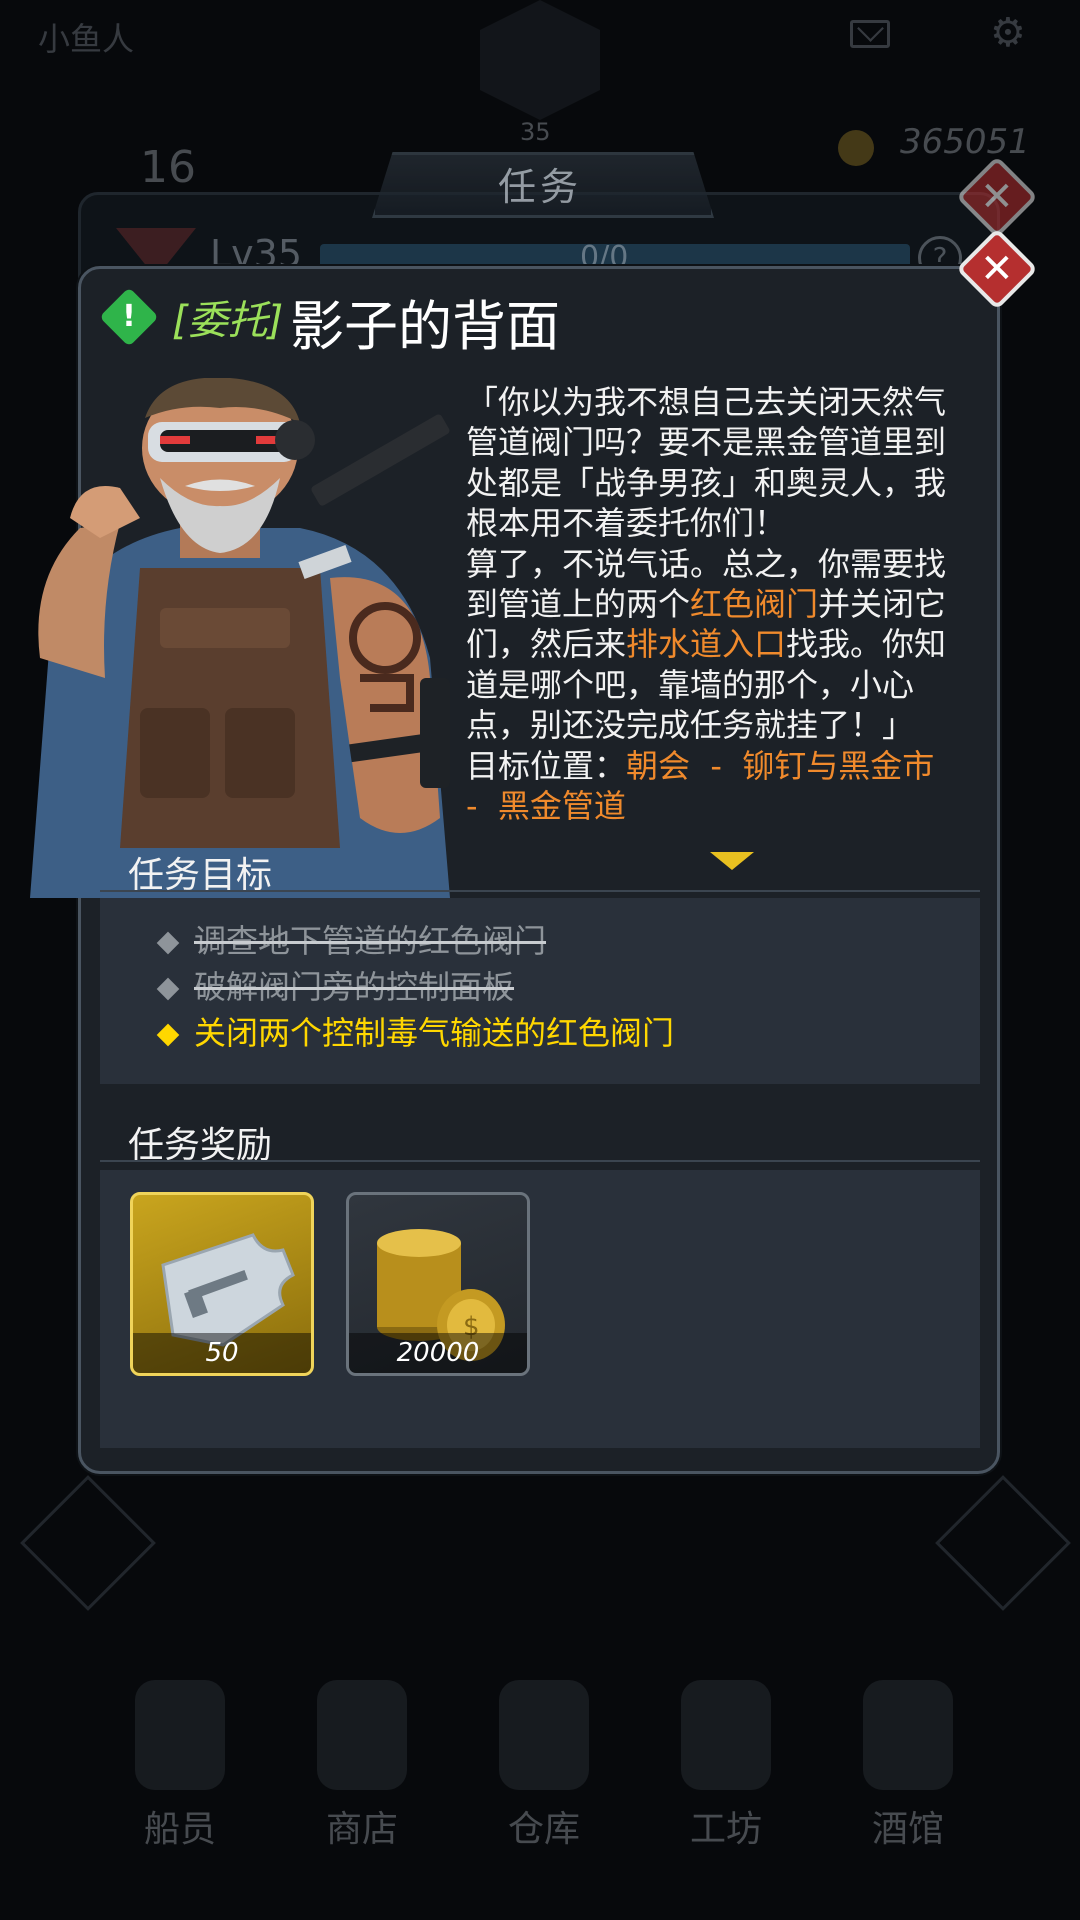 The image size is (1080, 1920). Describe the element at coordinates (706, 482) in the screenshot. I see `story-line: 处都是「战争男孩」和奥灵人，我` at that location.